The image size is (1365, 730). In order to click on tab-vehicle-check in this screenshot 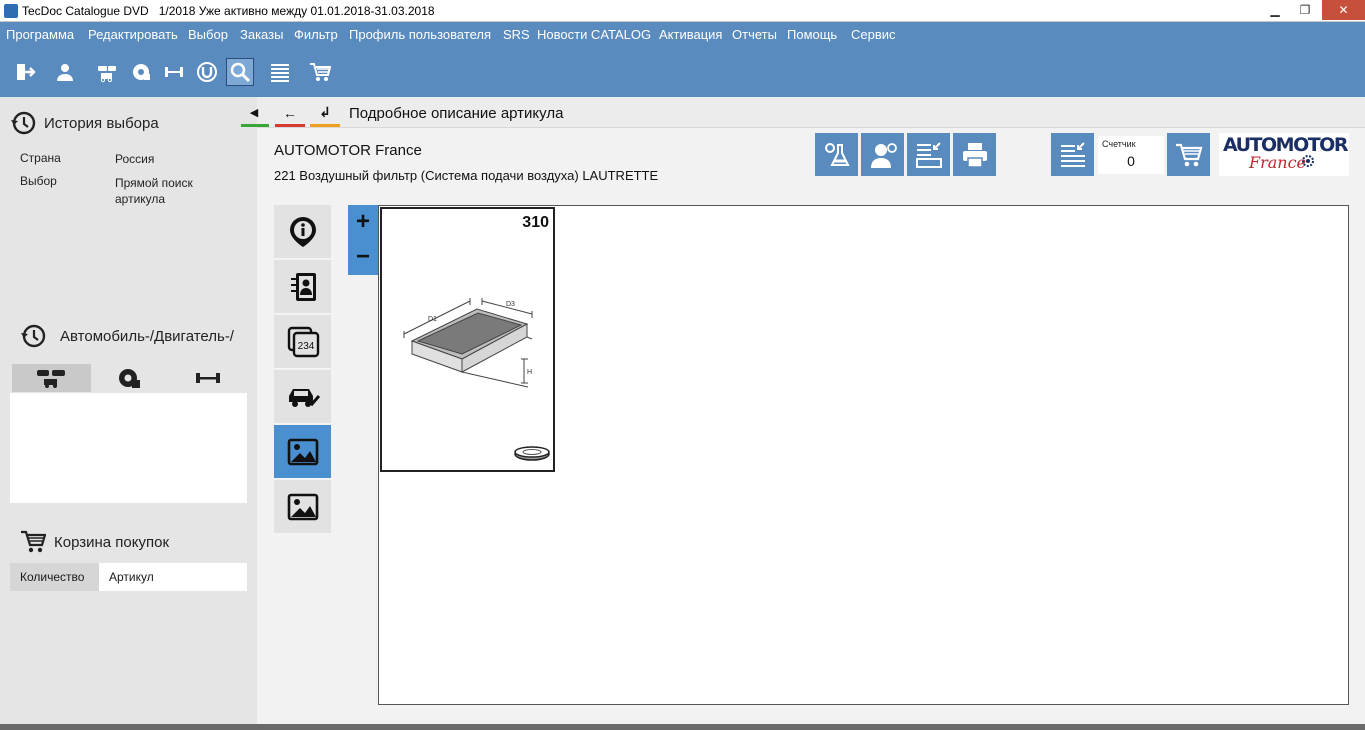, I will do `click(302, 397)`.